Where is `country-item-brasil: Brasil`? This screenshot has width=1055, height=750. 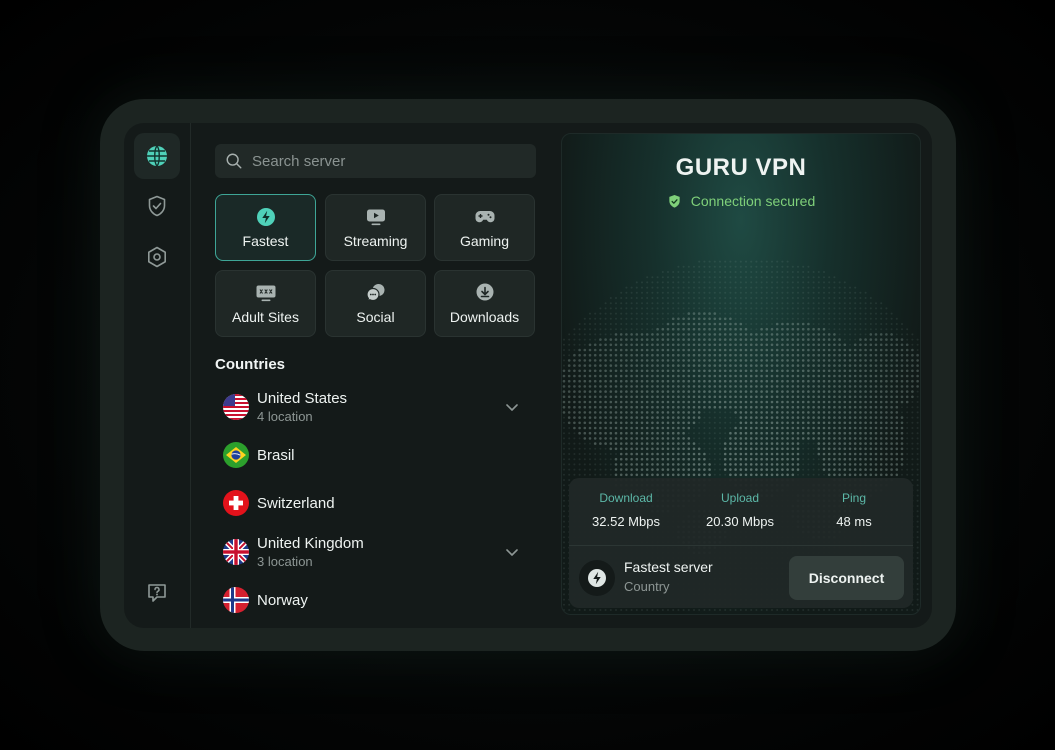 country-item-brasil: Brasil is located at coordinates (376, 455).